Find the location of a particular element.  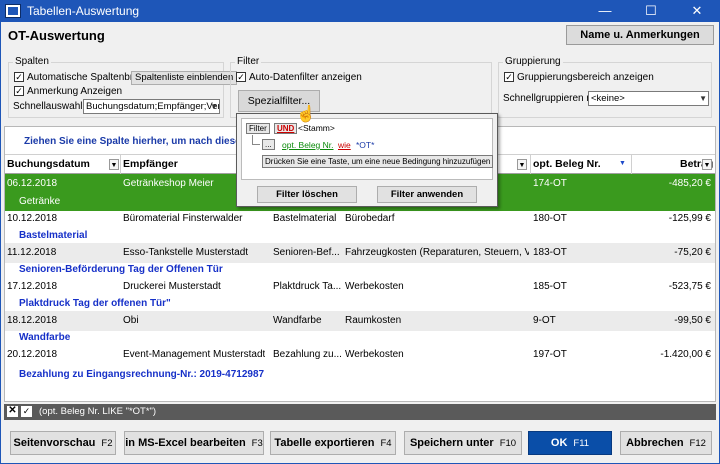

cell-beleg: 185-OT is located at coordinates (550, 286).